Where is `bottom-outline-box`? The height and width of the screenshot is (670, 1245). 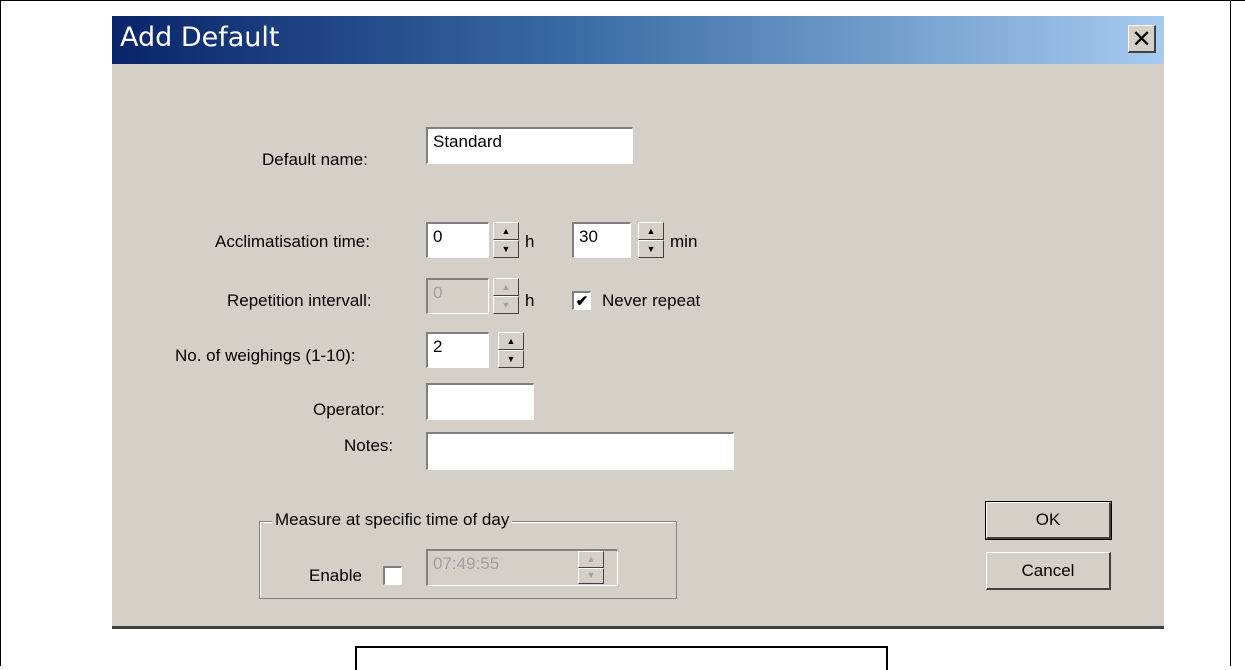
bottom-outline-box is located at coordinates (621, 658).